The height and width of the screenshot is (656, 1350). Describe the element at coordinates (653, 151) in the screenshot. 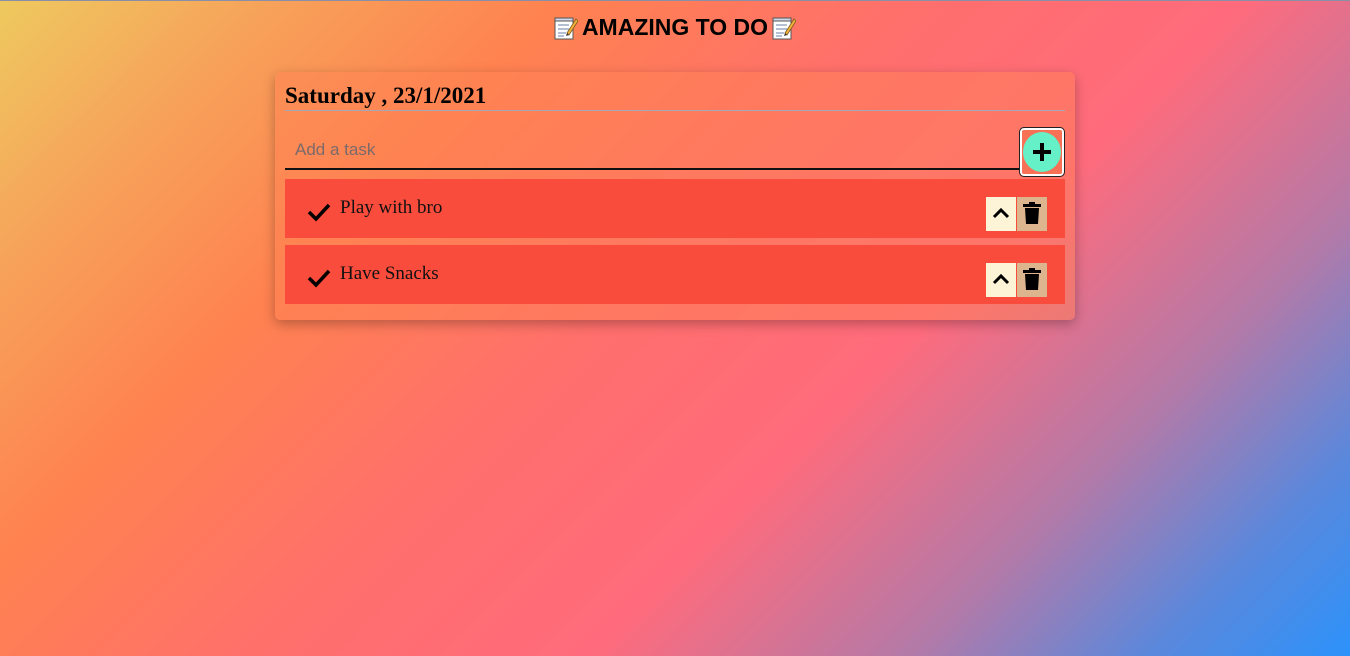

I see `add-task-input` at that location.